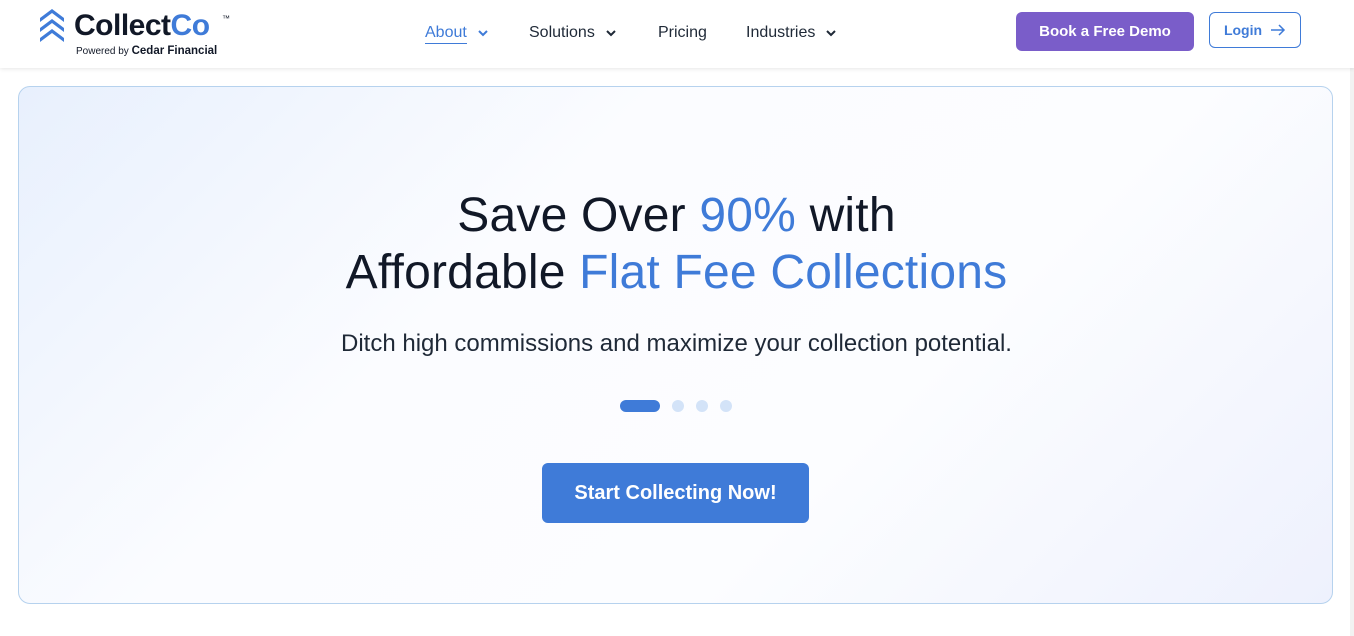 The image size is (1354, 636). I want to click on login-button: Login, so click(1255, 30).